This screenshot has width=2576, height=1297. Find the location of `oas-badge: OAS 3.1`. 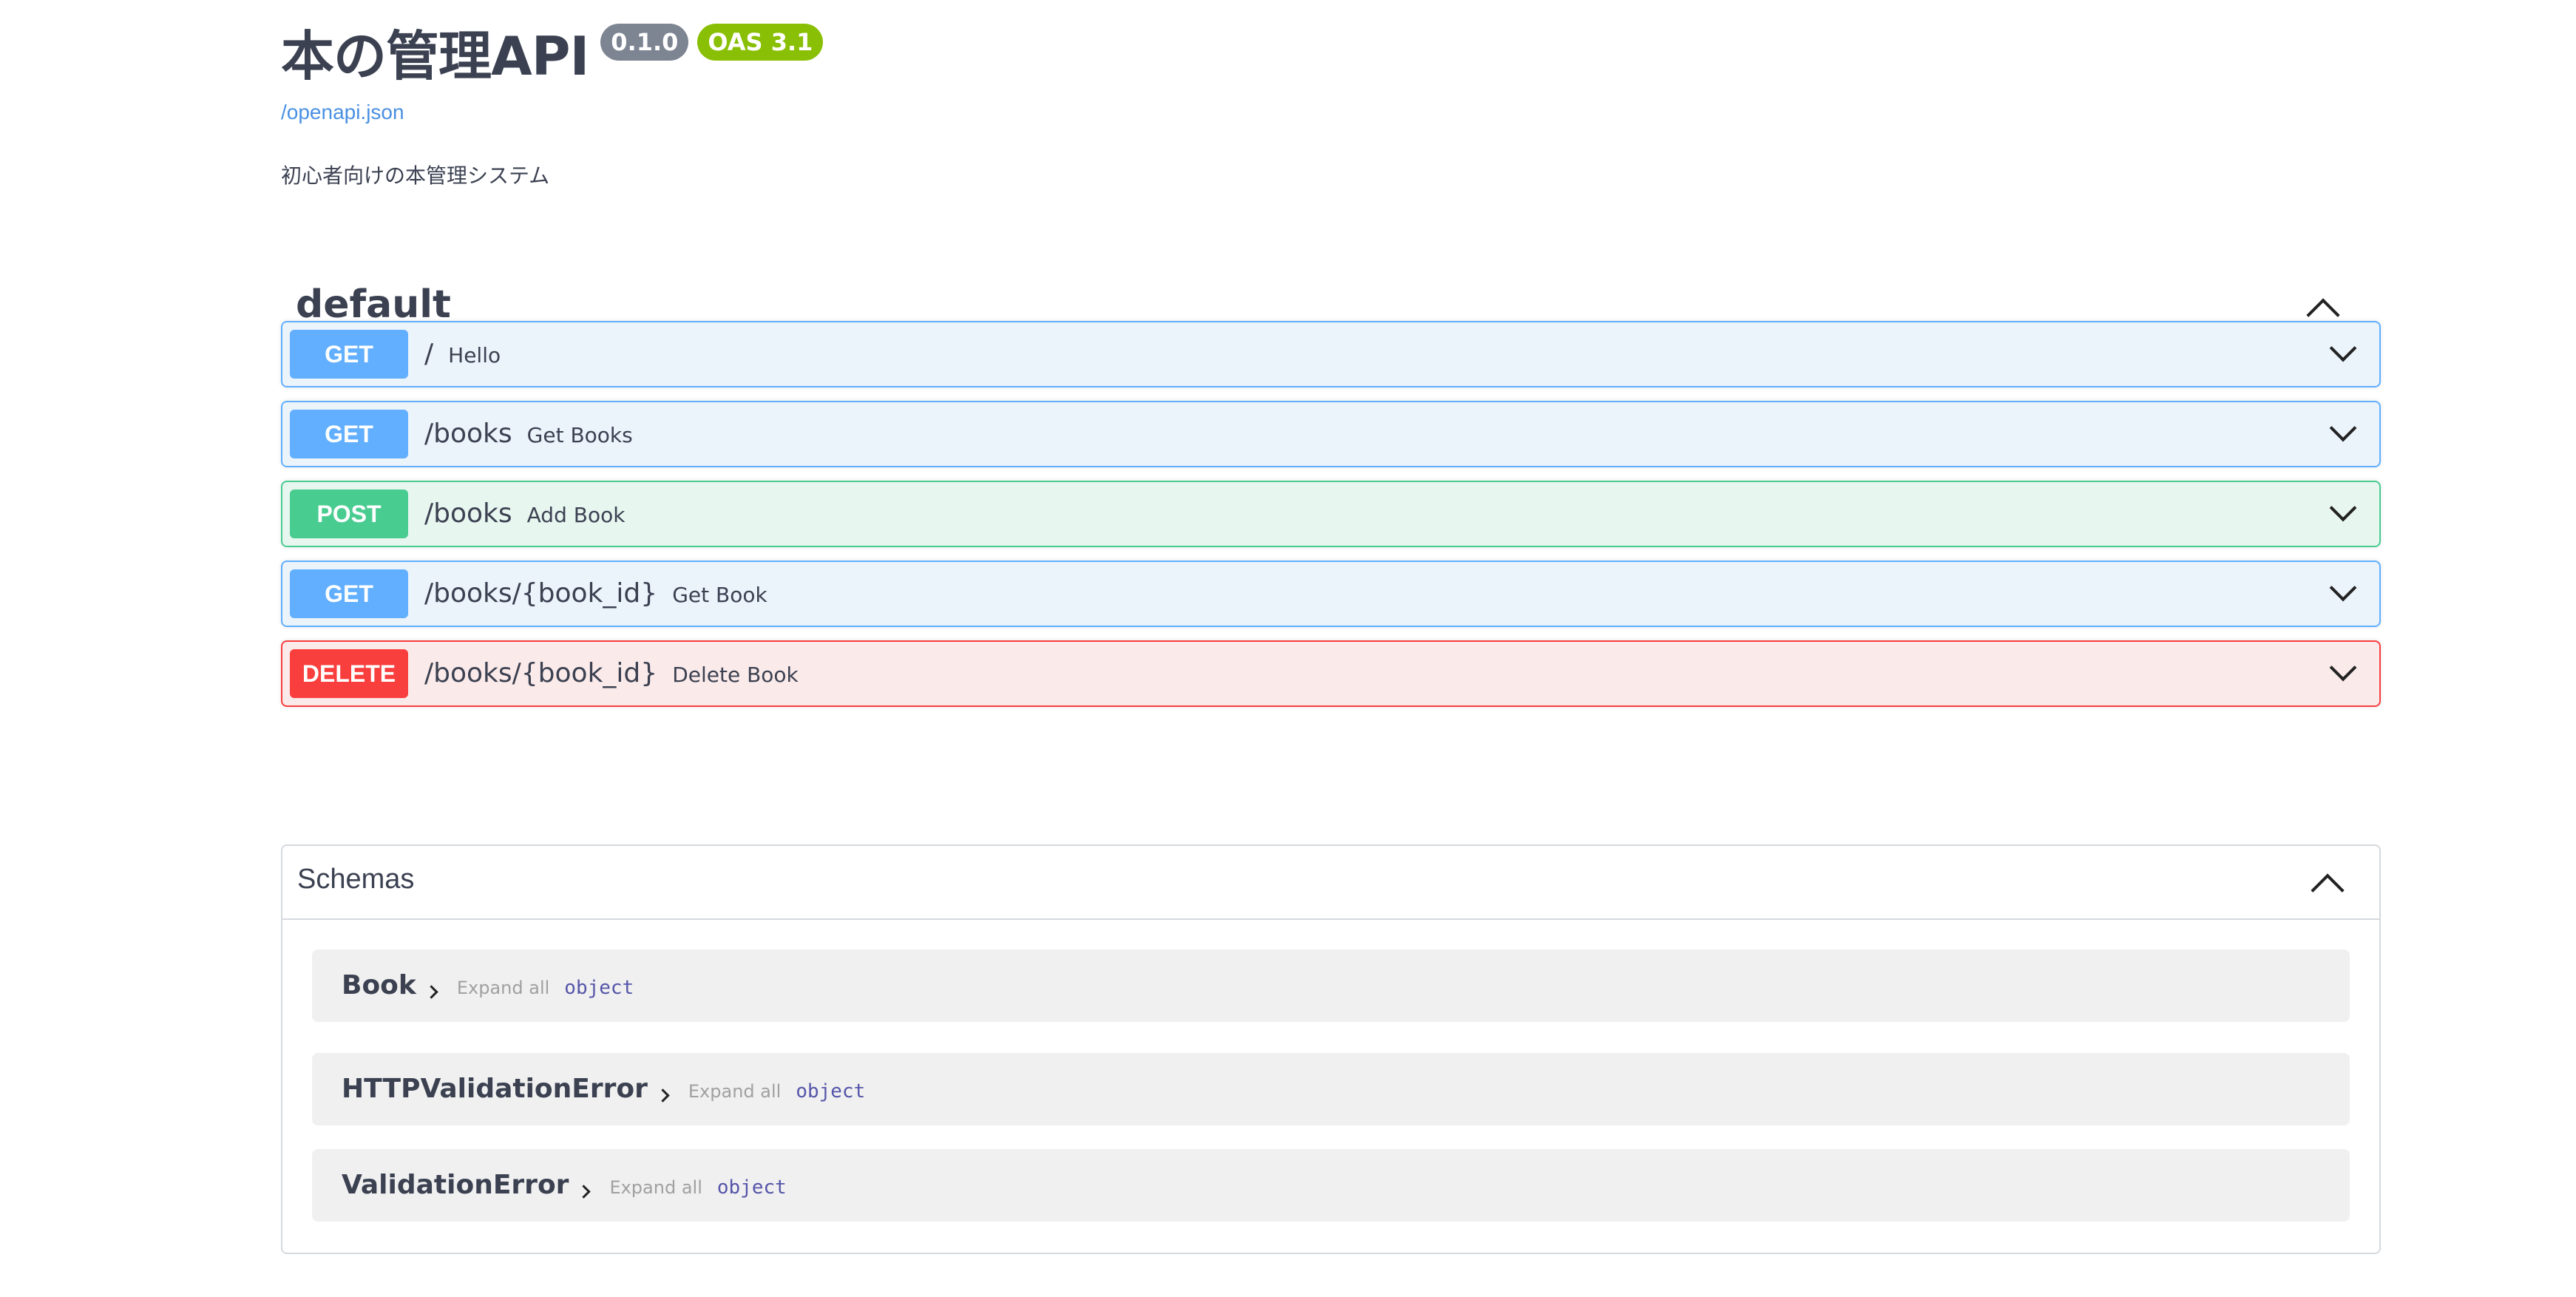

oas-badge: OAS 3.1 is located at coordinates (760, 42).